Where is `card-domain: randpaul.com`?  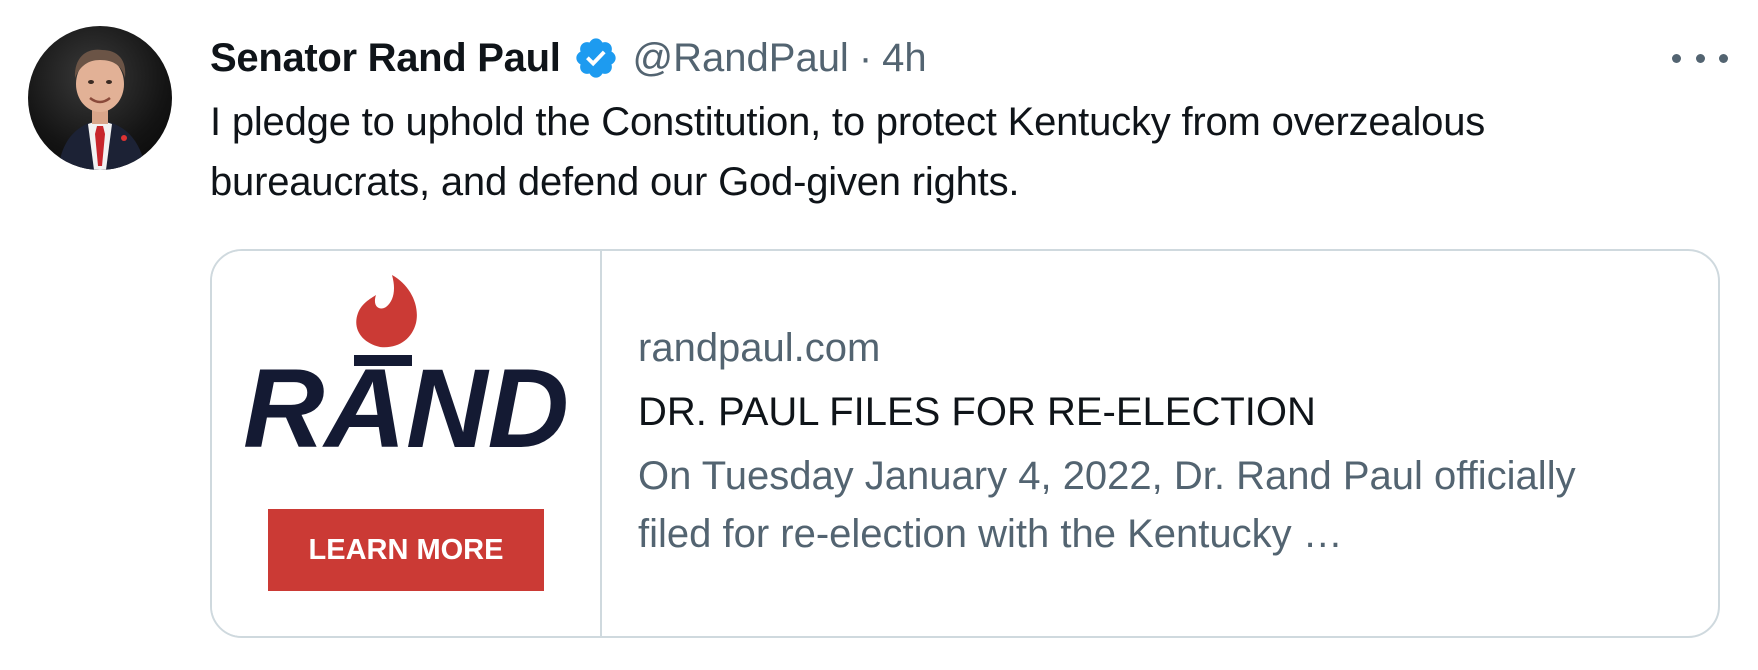 card-domain: randpaul.com is located at coordinates (759, 348).